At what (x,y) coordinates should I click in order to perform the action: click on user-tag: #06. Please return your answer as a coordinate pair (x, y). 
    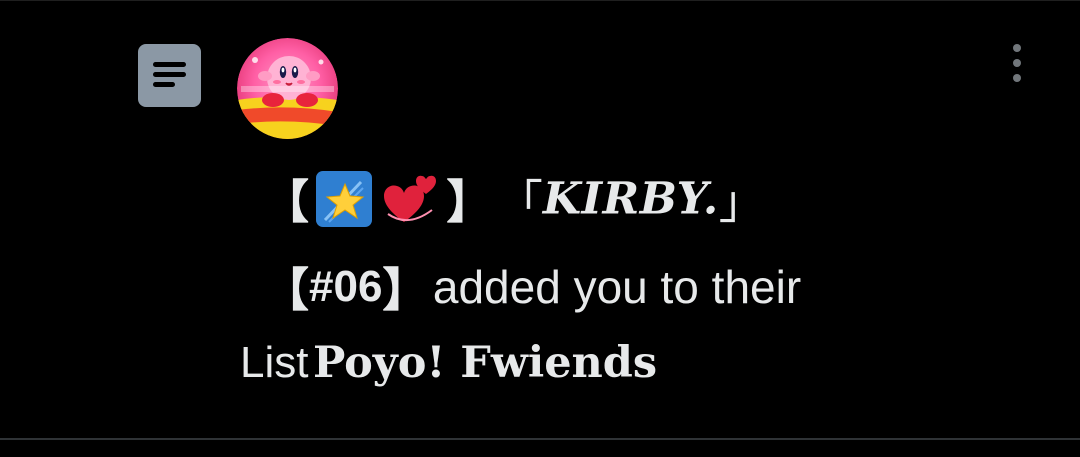
    Looking at the image, I should click on (346, 286).